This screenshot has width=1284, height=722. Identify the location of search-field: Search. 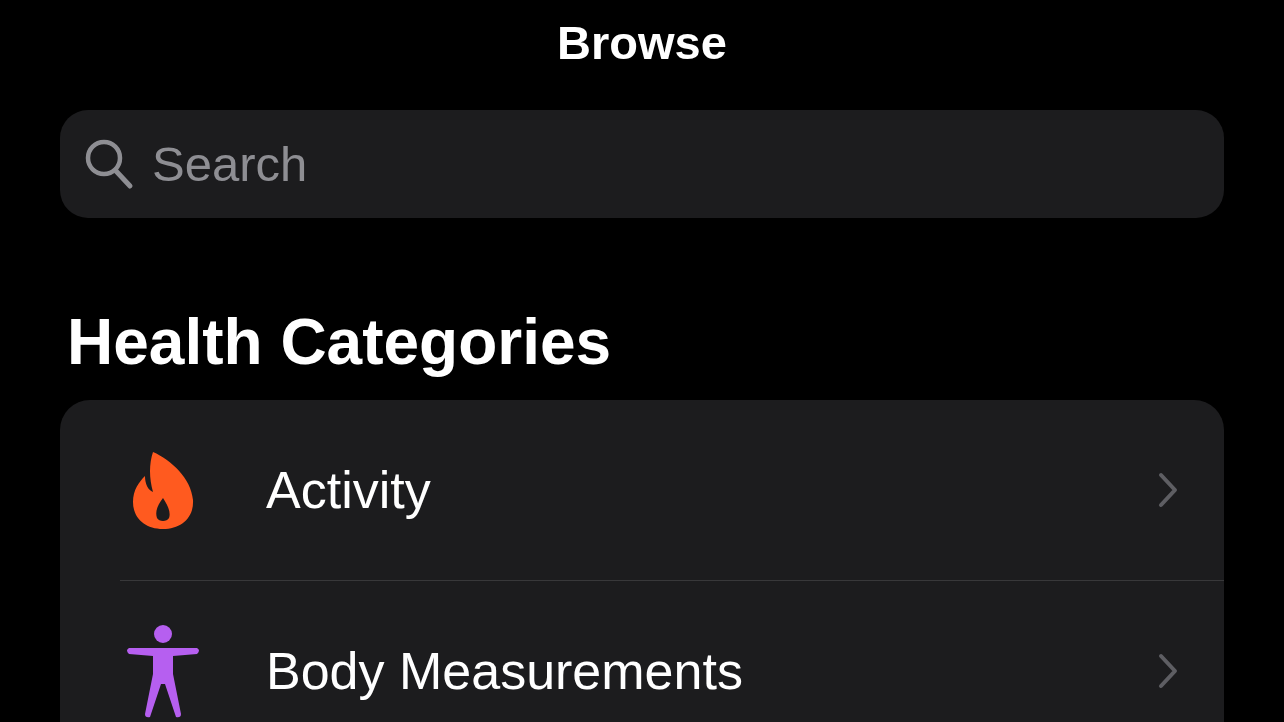
(642, 164).